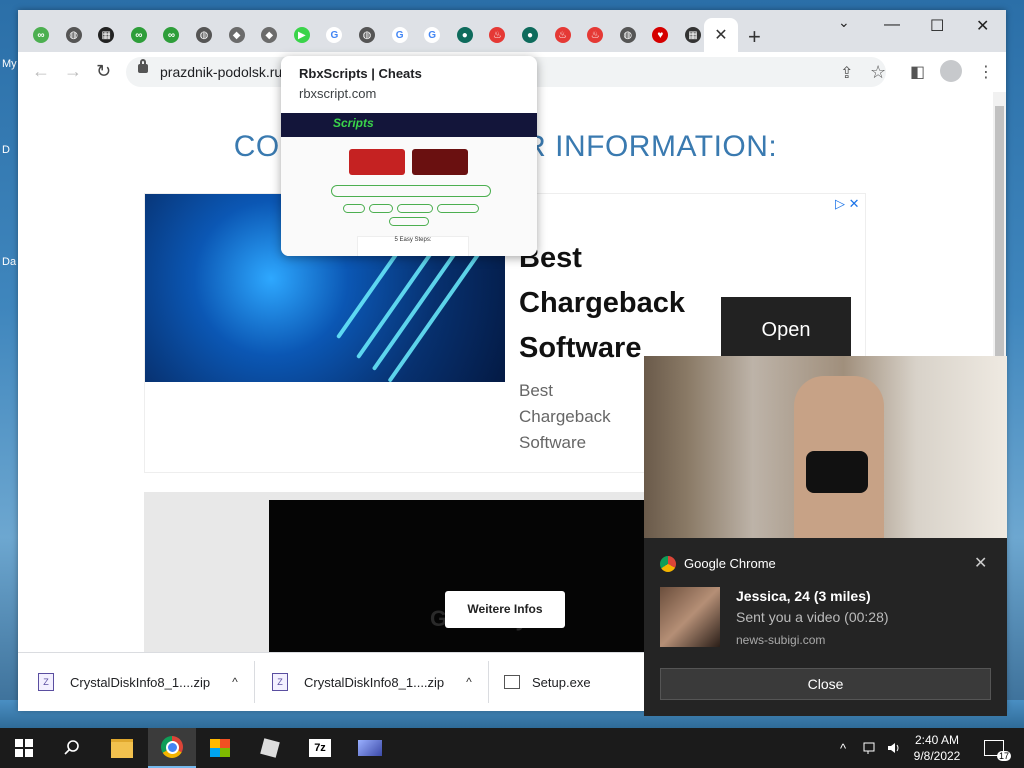 The width and height of the screenshot is (1024, 768). Describe the element at coordinates (754, 37) in the screenshot. I see `new-tab-button: +` at that location.